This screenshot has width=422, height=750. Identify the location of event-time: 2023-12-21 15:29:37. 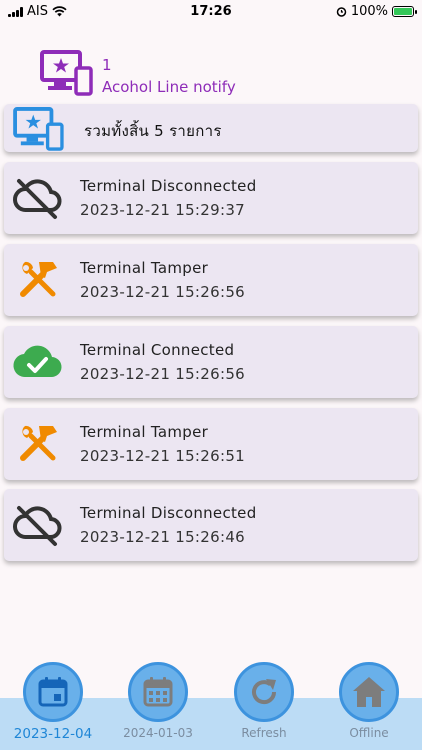
(163, 210).